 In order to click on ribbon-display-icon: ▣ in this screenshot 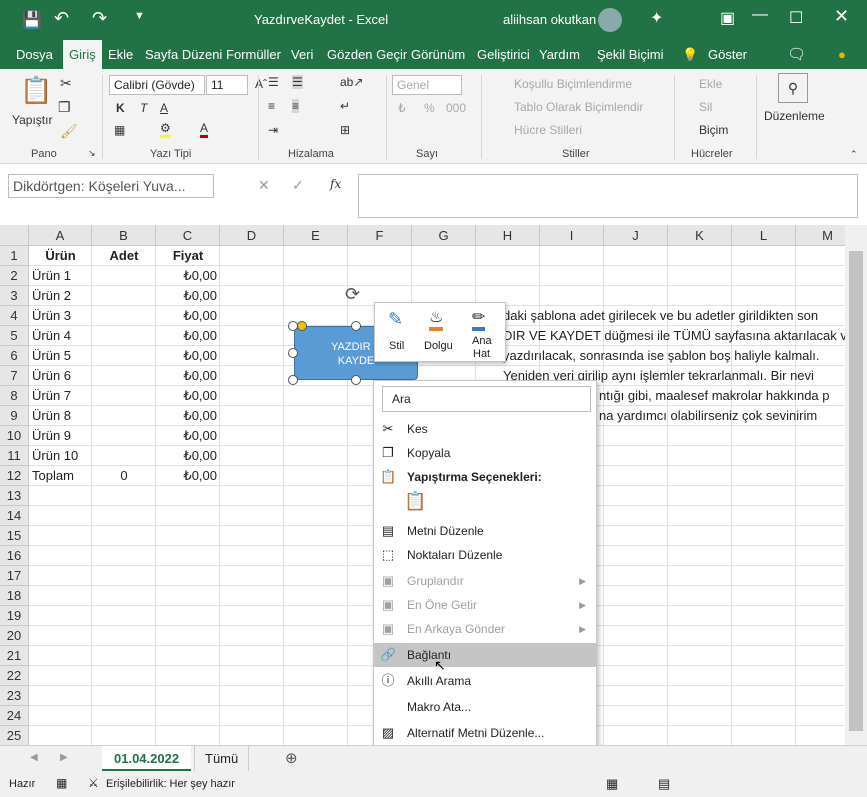, I will do `click(727, 18)`.